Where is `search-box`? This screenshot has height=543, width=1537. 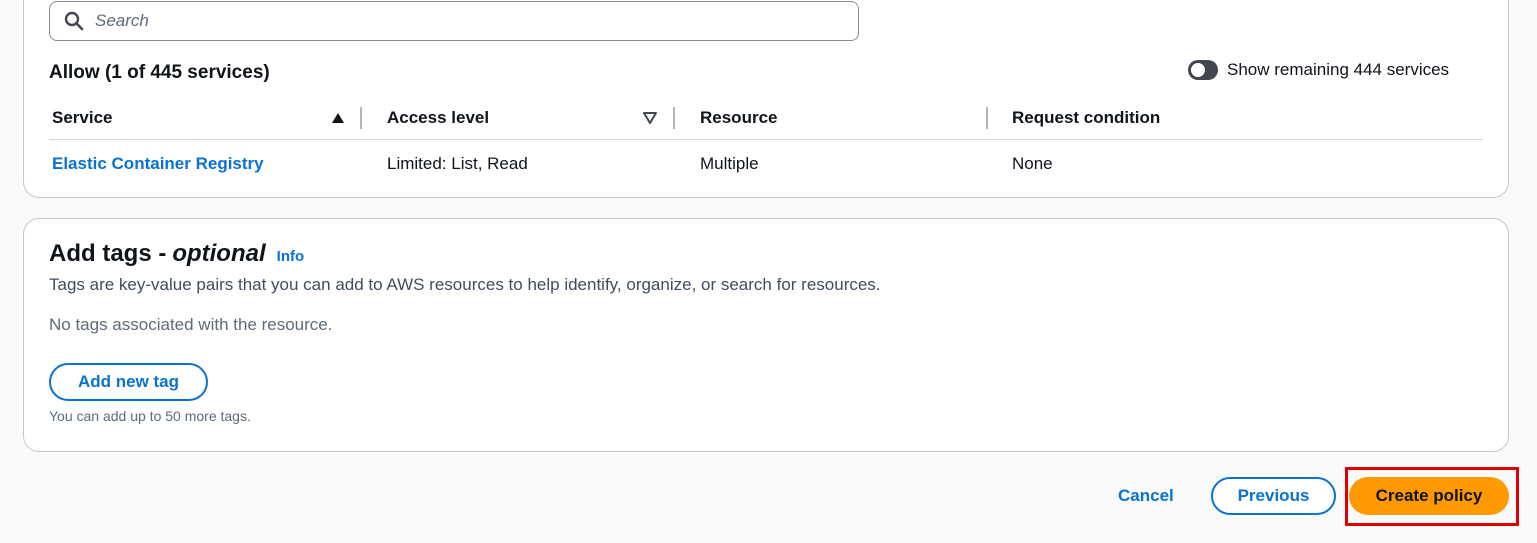
search-box is located at coordinates (454, 21).